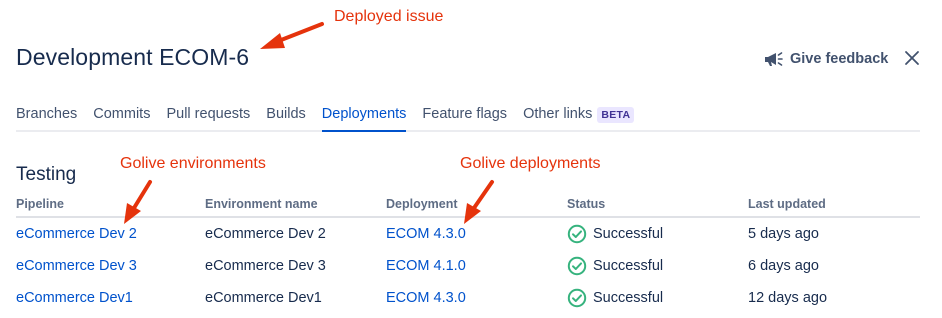 This screenshot has height=318, width=942. What do you see at coordinates (261, 204) in the screenshot?
I see `column-header-environment: Environment name` at bounding box center [261, 204].